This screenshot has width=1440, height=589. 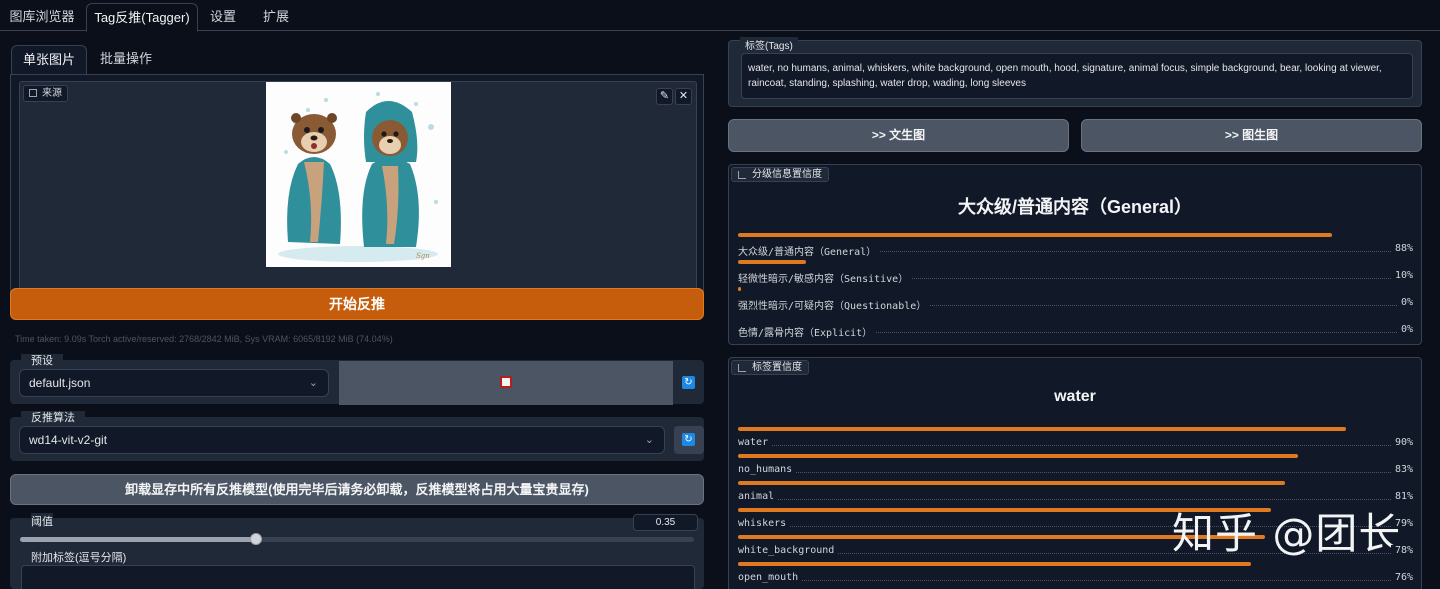 I want to click on confidence-label: white_background, so click(x=788, y=550).